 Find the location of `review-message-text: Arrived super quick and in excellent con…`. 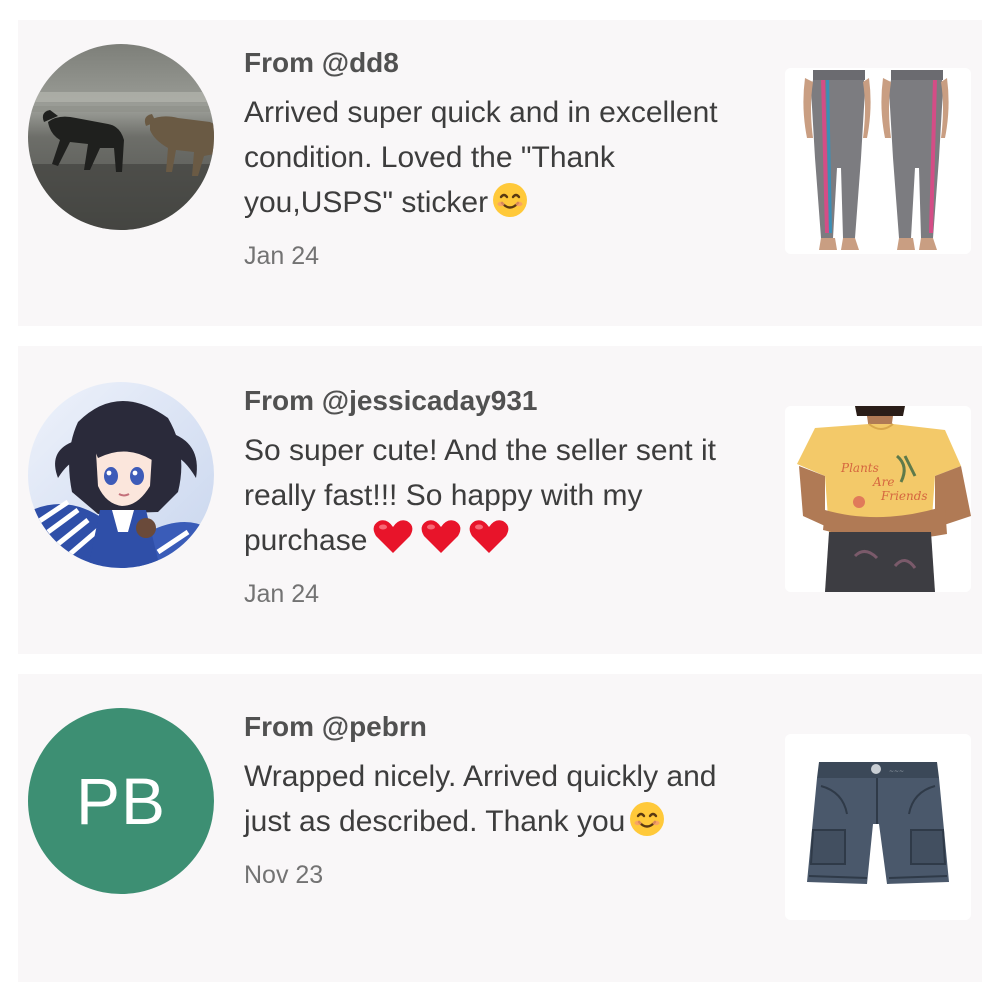

review-message-text: Arrived super quick and in excellent con… is located at coordinates (481, 157).